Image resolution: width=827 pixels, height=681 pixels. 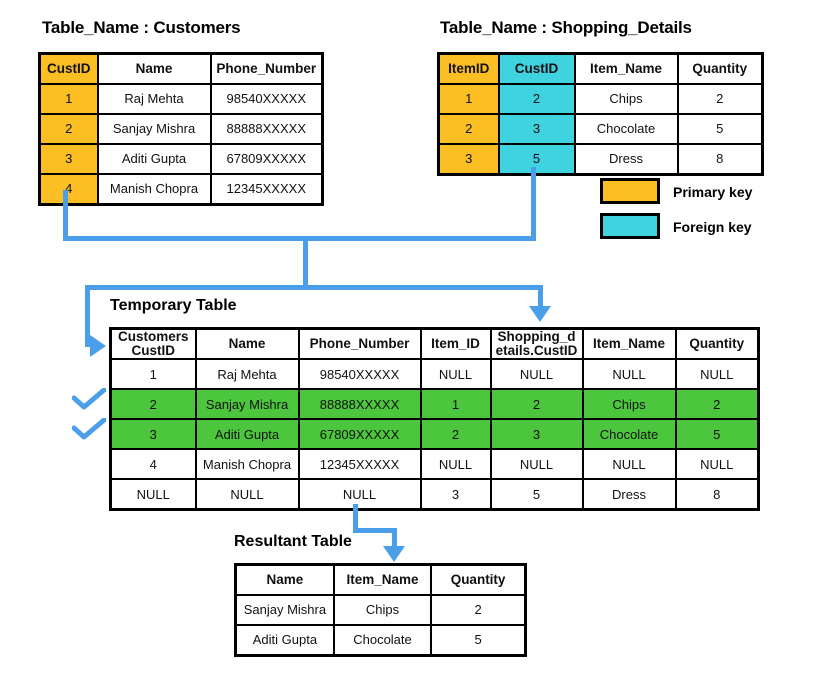 I want to click on connector-arrow-into-shopping-custid, so click(x=540, y=314).